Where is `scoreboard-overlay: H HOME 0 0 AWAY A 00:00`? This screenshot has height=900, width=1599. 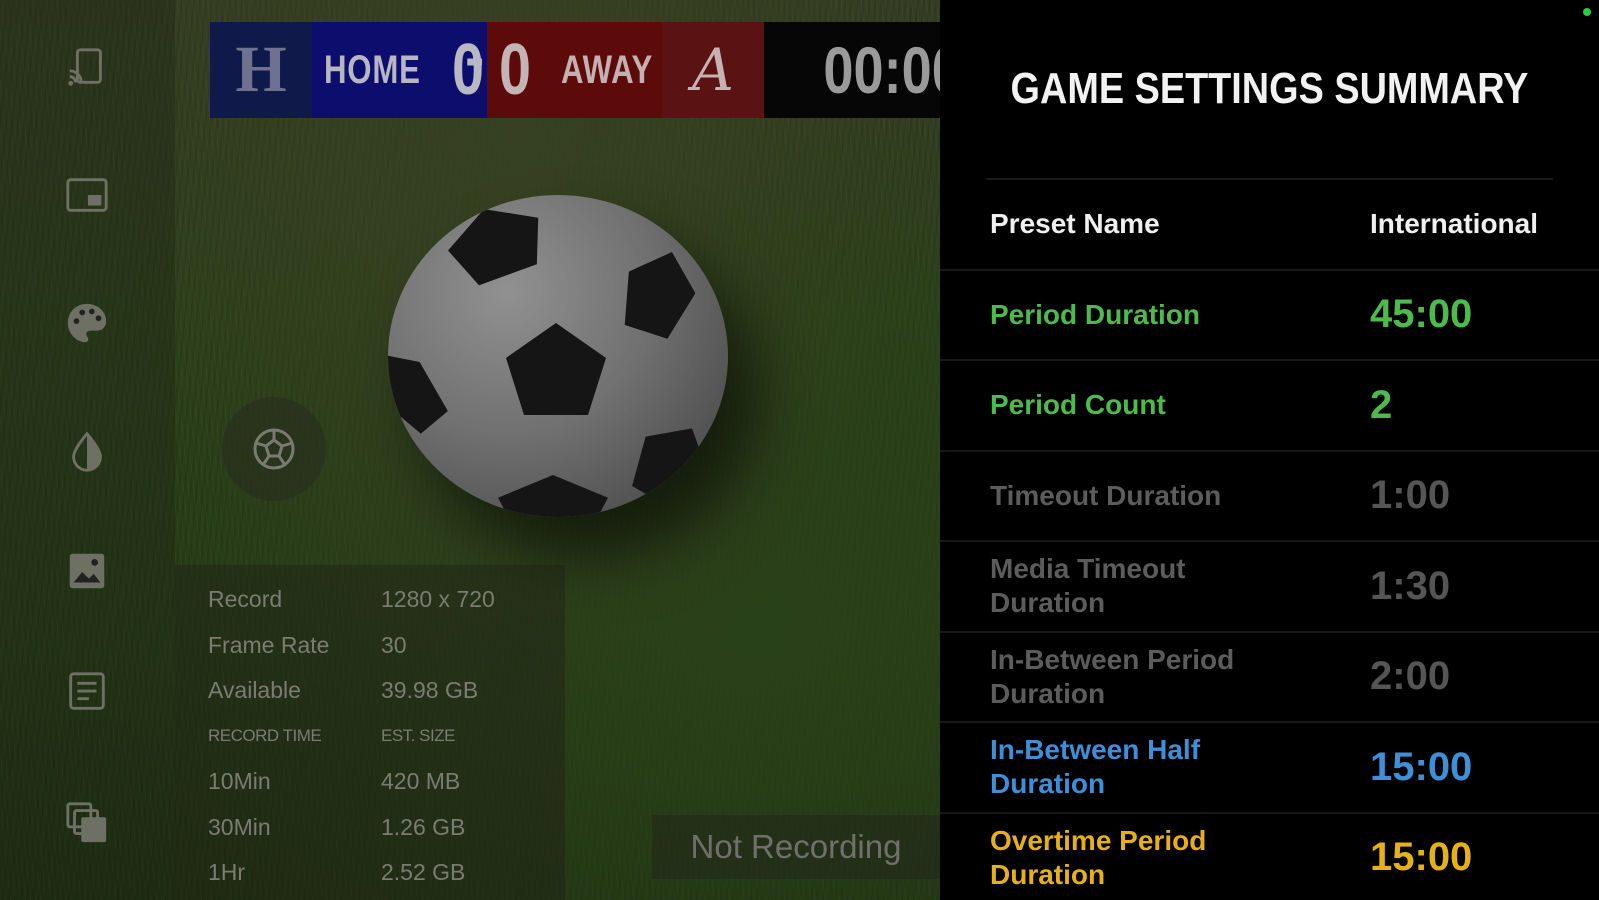
scoreboard-overlay: H HOME 0 0 AWAY A 00:00 is located at coordinates (575, 70).